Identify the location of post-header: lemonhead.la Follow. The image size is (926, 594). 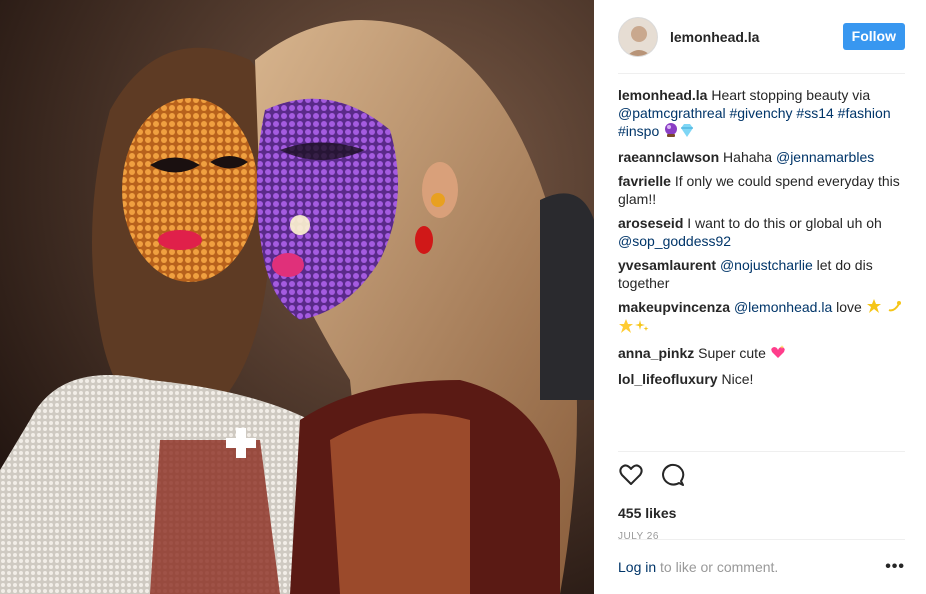
(761, 37).